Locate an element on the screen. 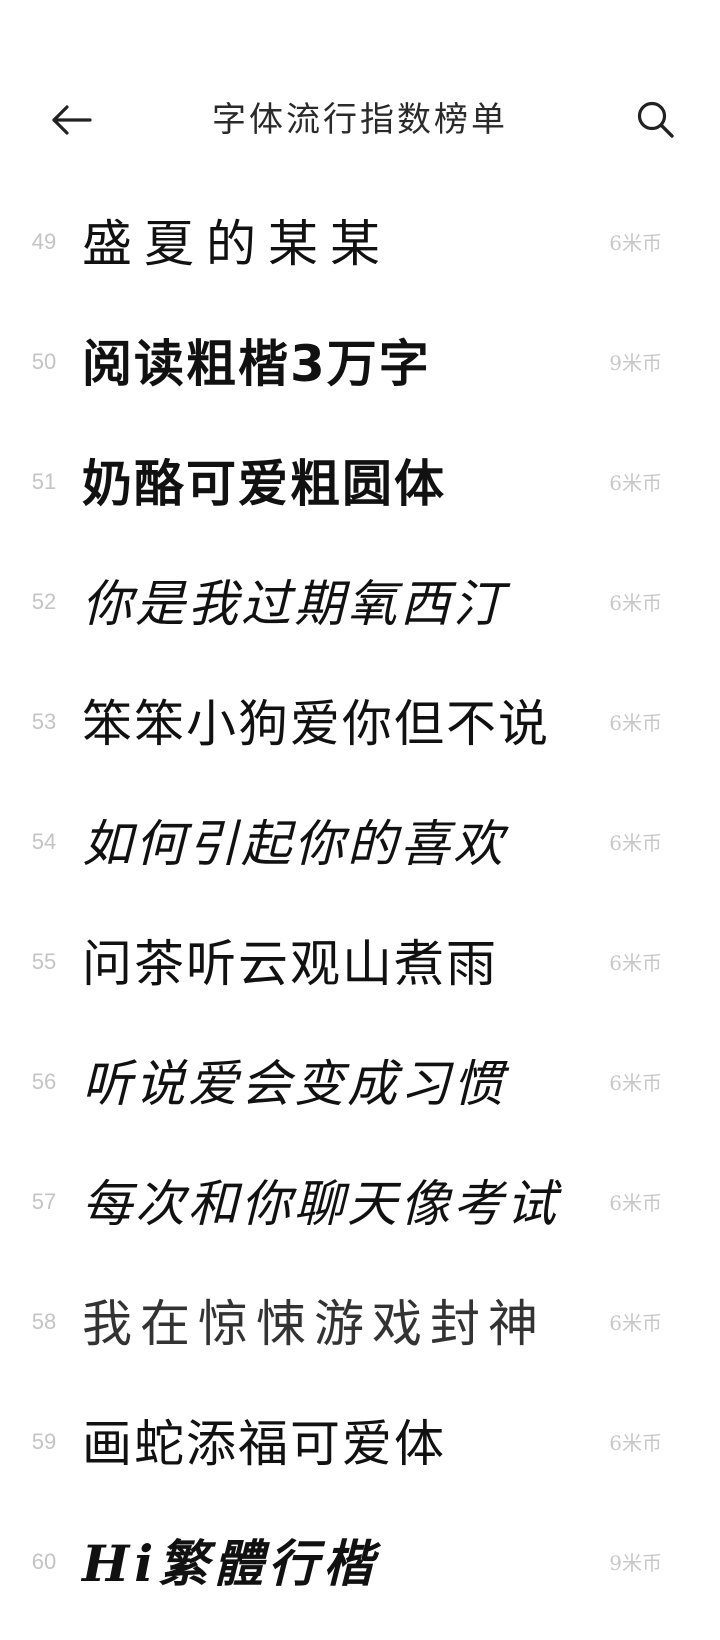 Image resolution: width=720 pixels, height=1640 pixels. font-list-item: 58 我在惊悚游戏封神 6米币 is located at coordinates (360, 1330).